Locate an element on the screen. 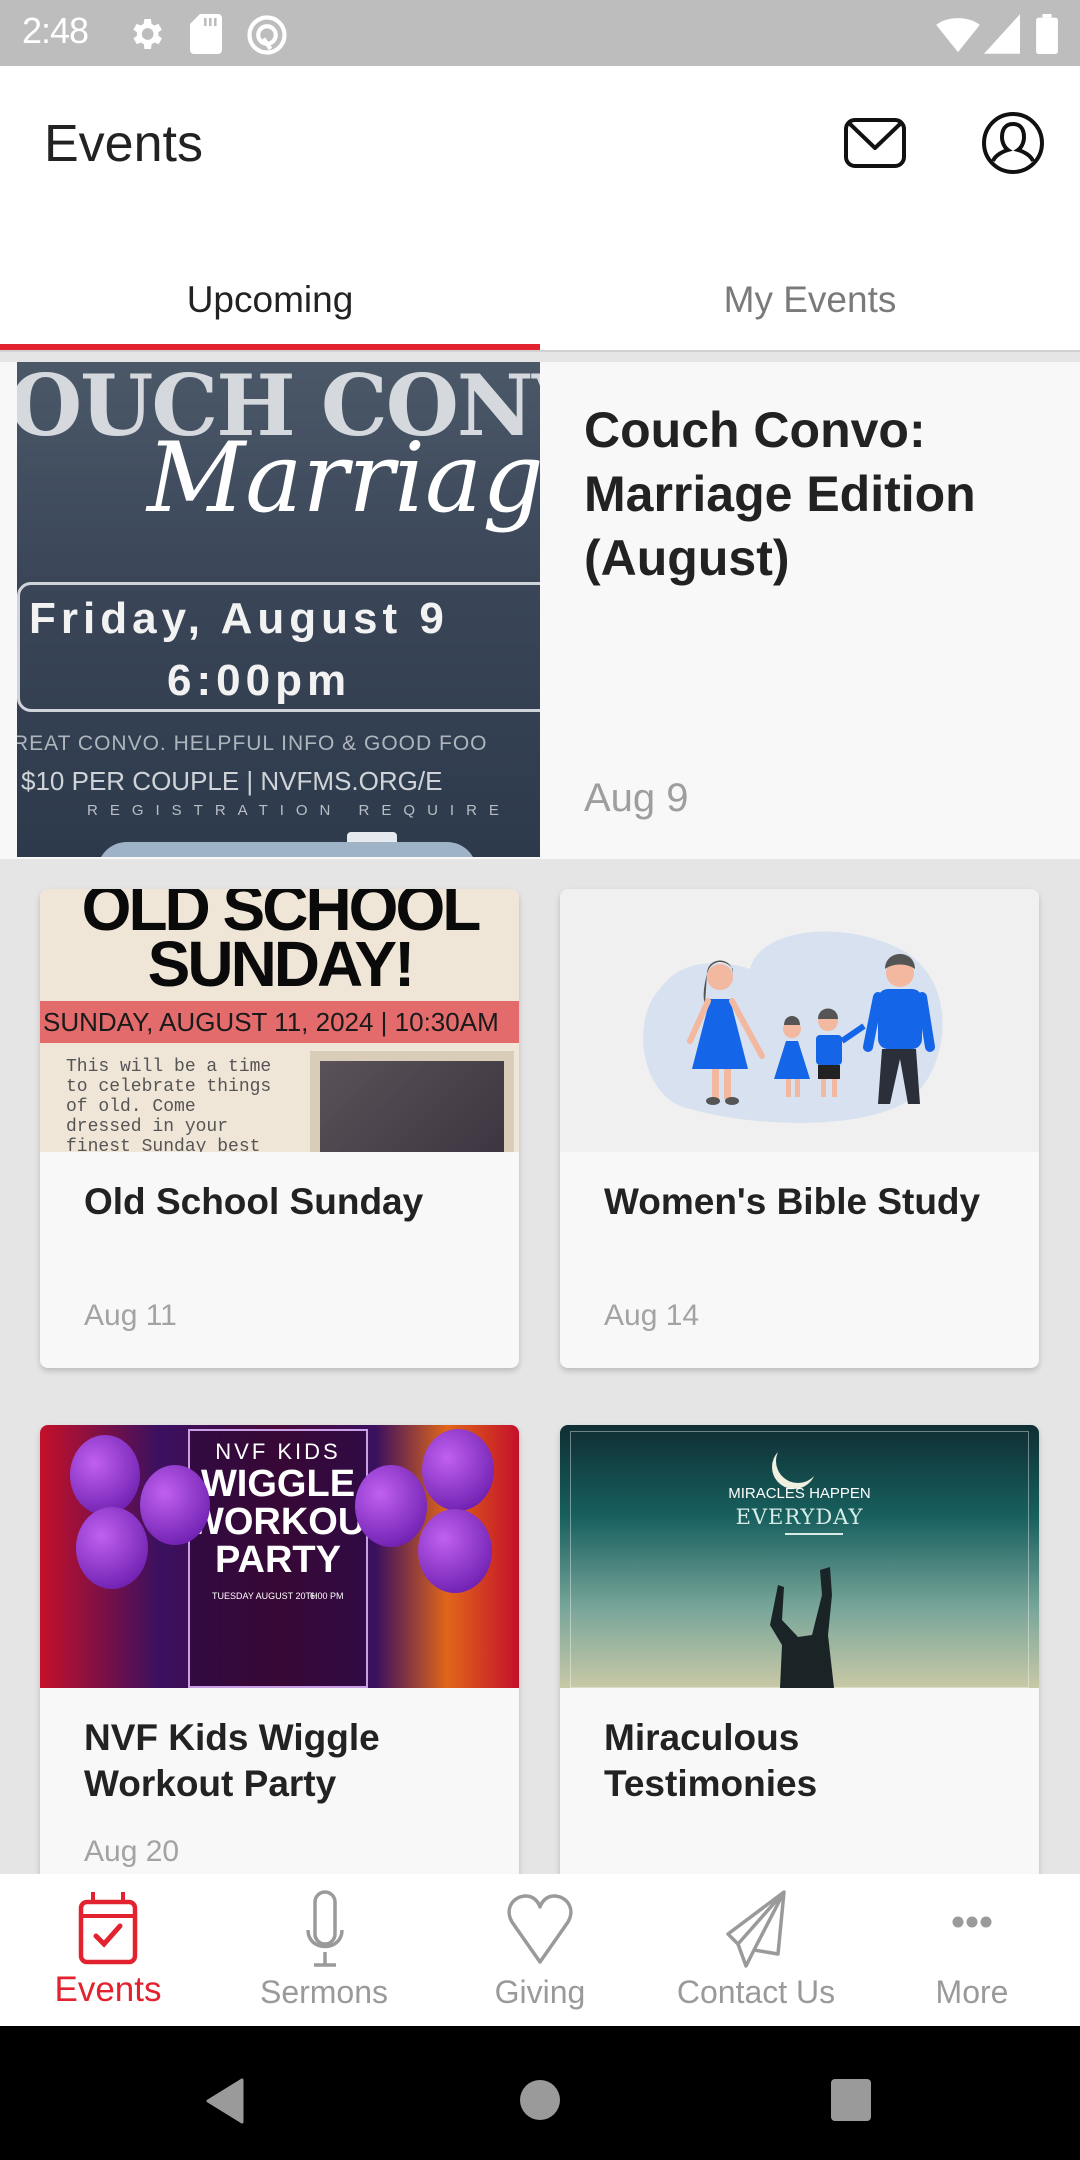  event-date: Aug 11 is located at coordinates (130, 1315).